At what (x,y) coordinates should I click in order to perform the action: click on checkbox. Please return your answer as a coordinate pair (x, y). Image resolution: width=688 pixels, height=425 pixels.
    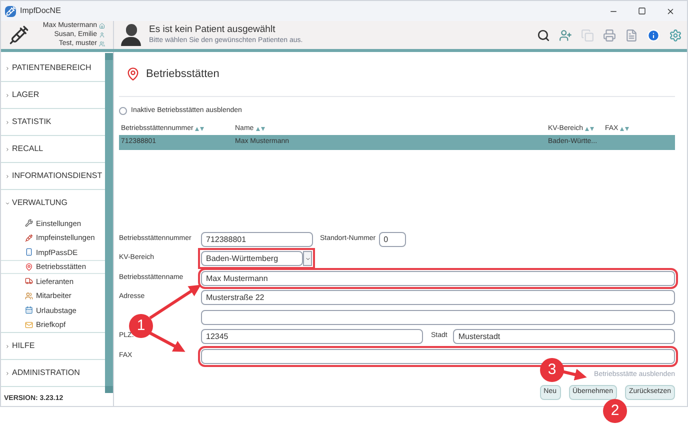
    Looking at the image, I should click on (123, 111).